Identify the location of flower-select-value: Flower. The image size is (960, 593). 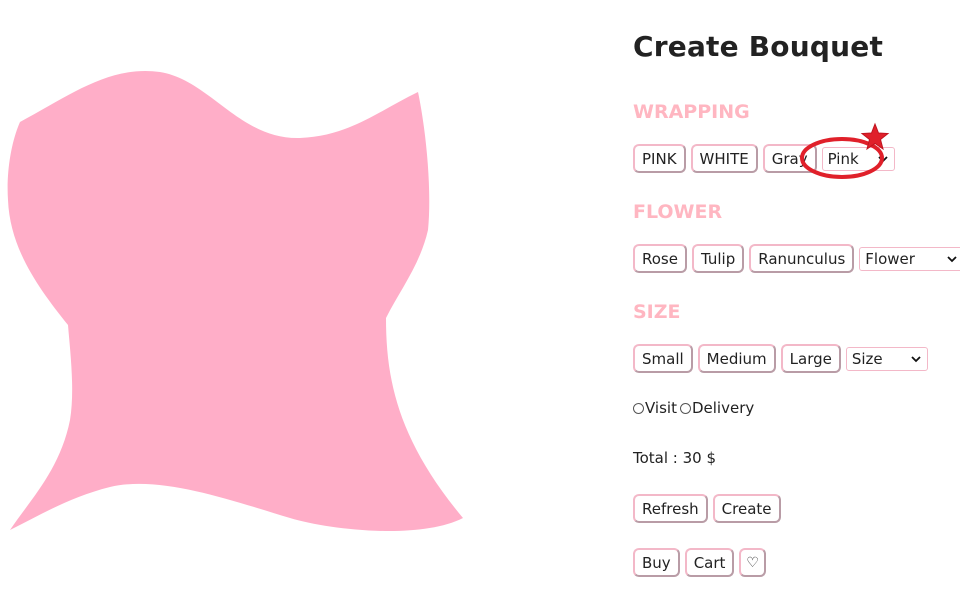
(890, 258).